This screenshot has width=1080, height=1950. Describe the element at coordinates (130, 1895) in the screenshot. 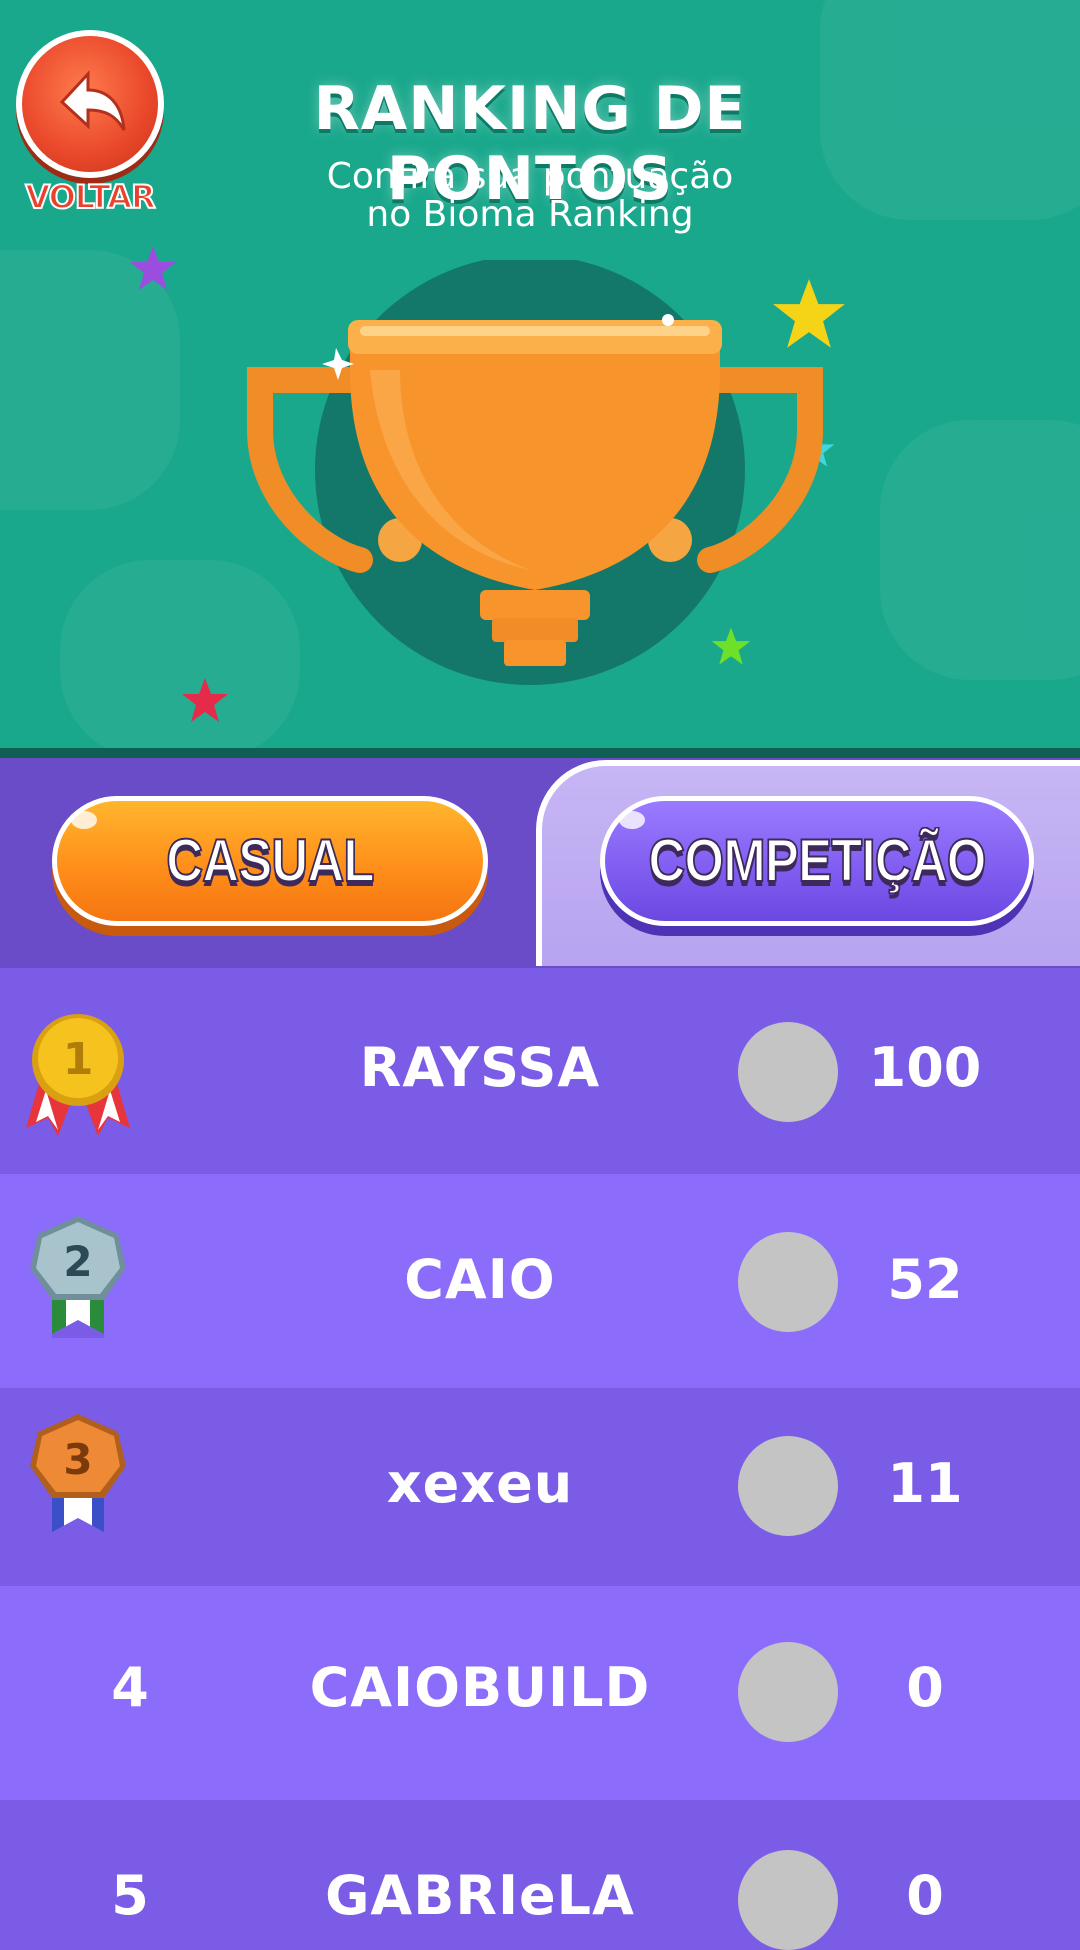

I see `rank-number: 5` at that location.